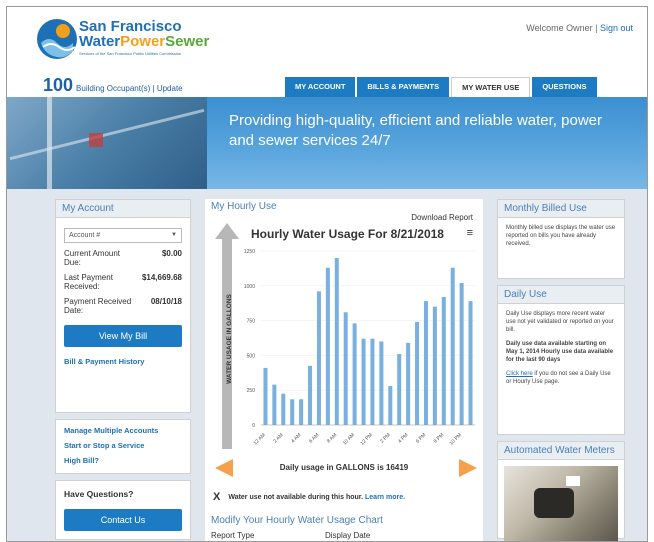 The height and width of the screenshot is (542, 654). I want to click on bar-2-pm, so click(390, 405).